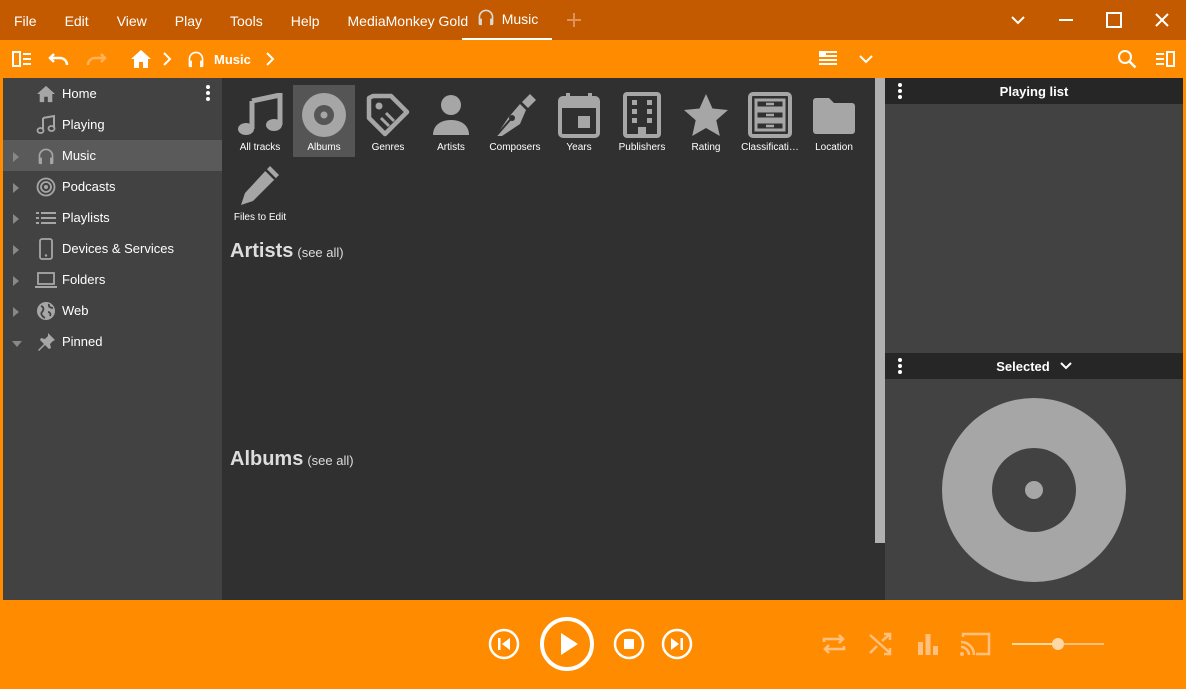 The width and height of the screenshot is (1186, 689). I want to click on sidebar-item-podcasts: Podcasts, so click(112, 186).